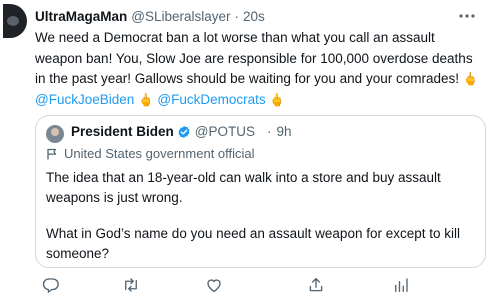  I want to click on quoted-author-handle: @POTUS, so click(224, 131).